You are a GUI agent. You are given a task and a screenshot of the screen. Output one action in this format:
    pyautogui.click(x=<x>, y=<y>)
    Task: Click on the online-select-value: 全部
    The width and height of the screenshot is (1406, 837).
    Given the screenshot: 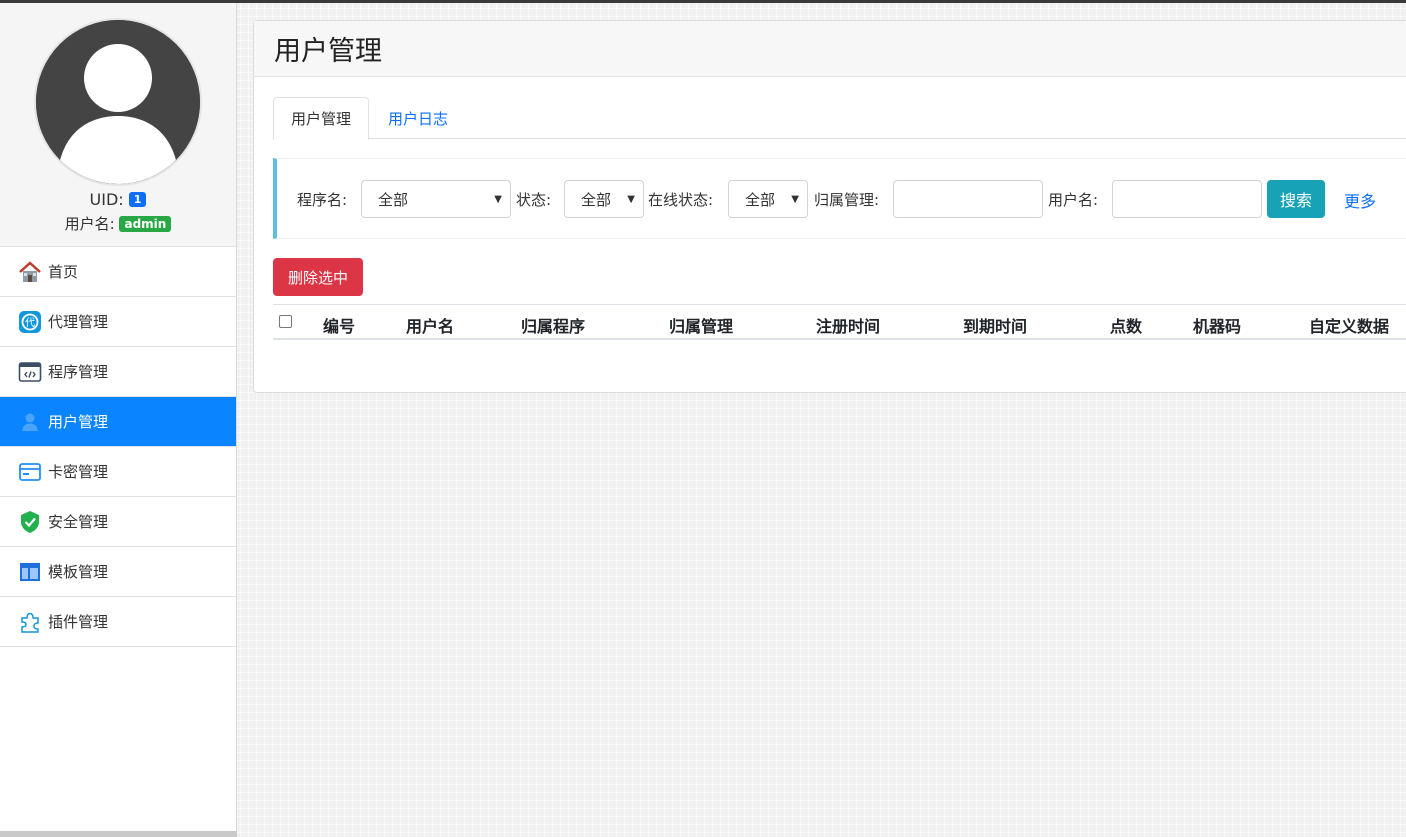 What is the action you would take?
    pyautogui.click(x=760, y=199)
    